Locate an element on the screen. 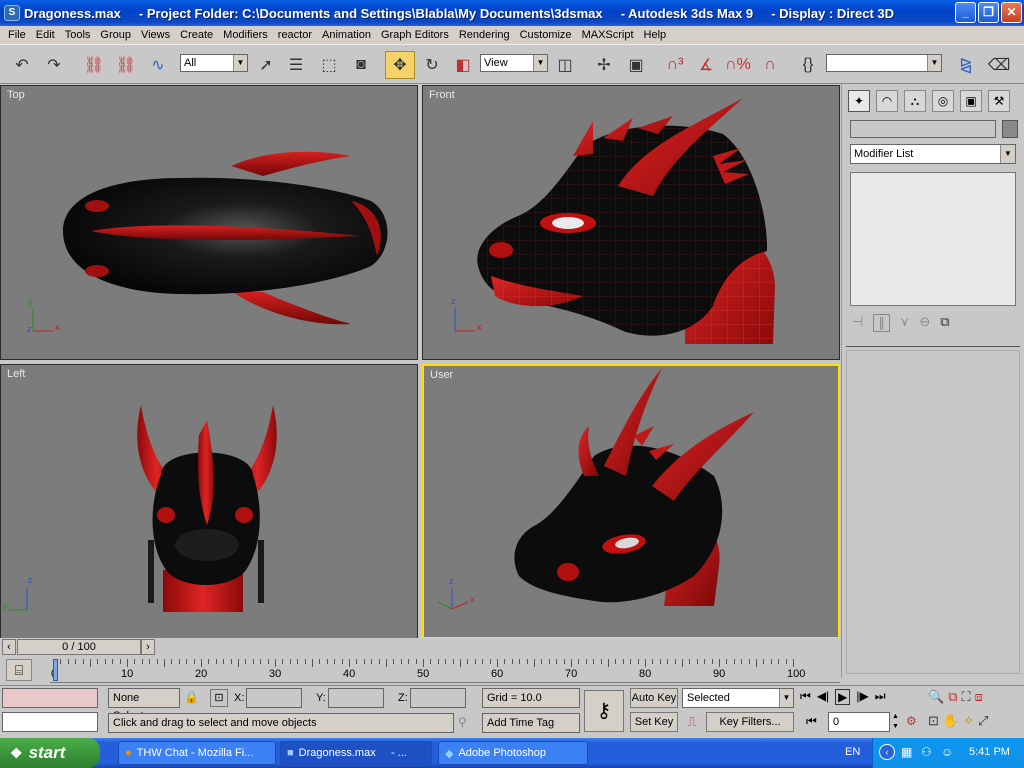 The width and height of the screenshot is (1024, 768). menu-rendering: Rendering is located at coordinates (484, 35).